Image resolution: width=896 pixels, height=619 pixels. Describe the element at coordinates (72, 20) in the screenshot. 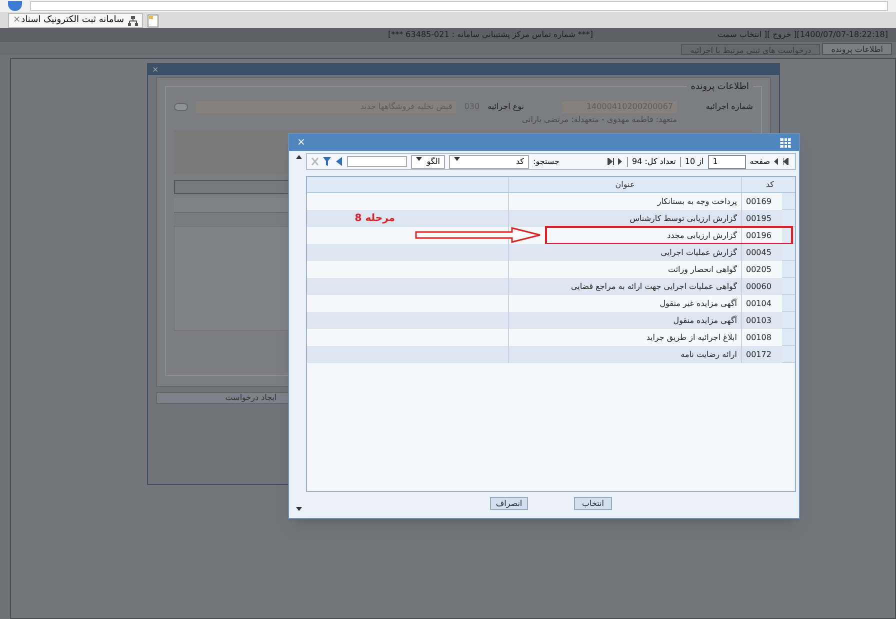

I see `tab-title: سامانه ثبت الکترونیک اسناد` at that location.